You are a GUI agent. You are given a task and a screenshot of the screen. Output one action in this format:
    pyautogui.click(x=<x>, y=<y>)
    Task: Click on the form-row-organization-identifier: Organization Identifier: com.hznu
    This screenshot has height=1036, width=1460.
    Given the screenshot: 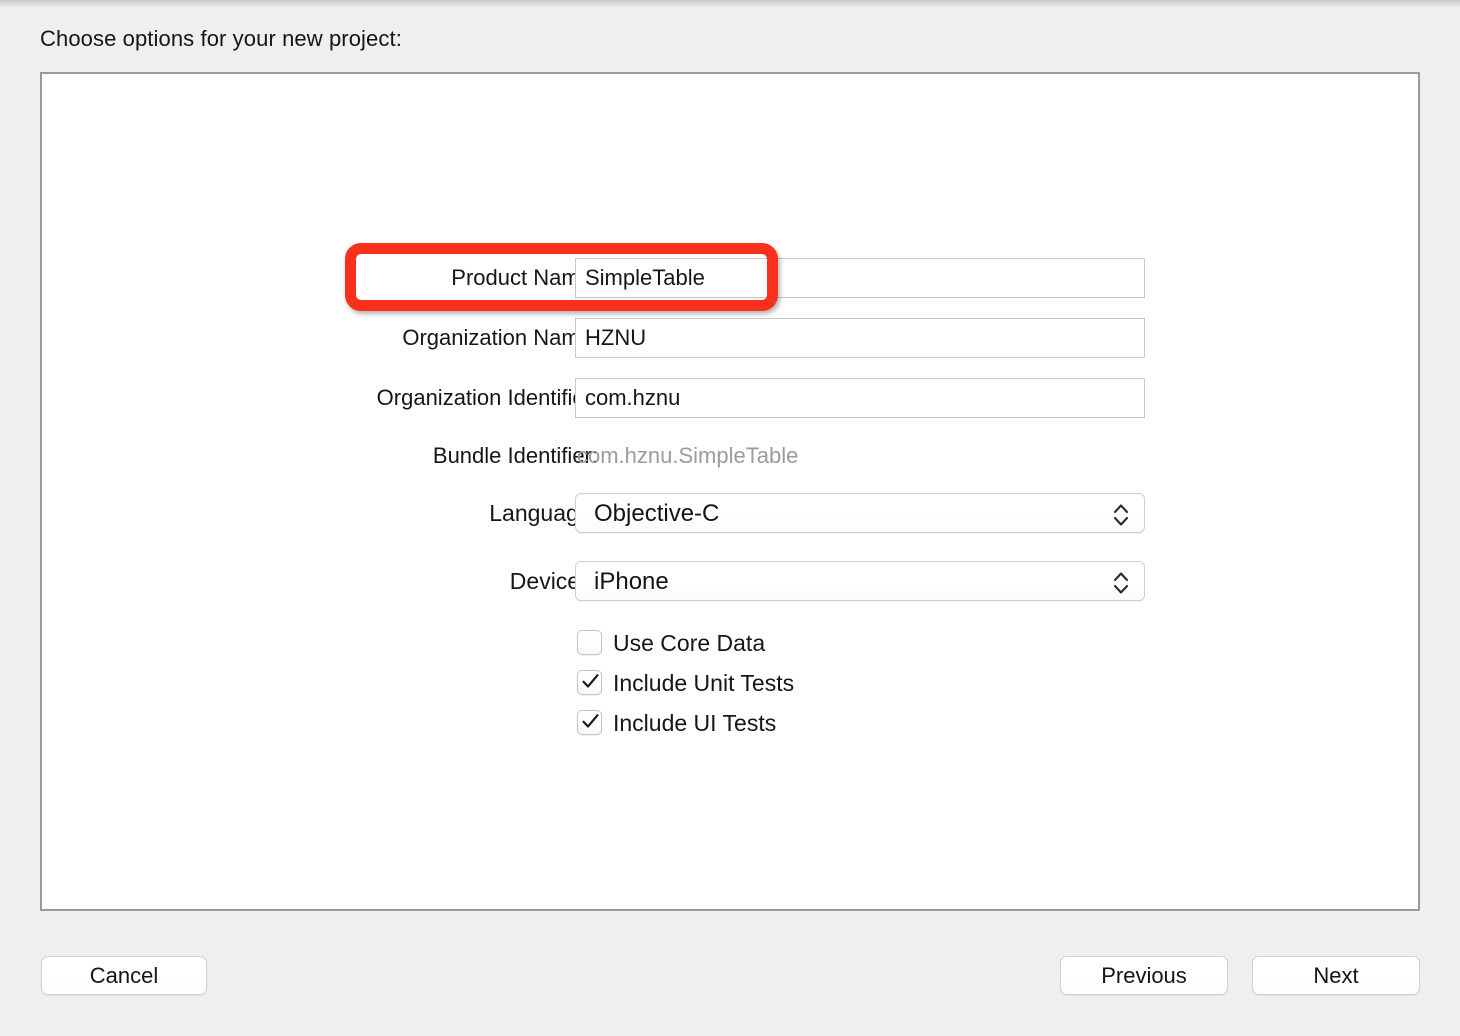 What is the action you would take?
    pyautogui.click(x=730, y=398)
    